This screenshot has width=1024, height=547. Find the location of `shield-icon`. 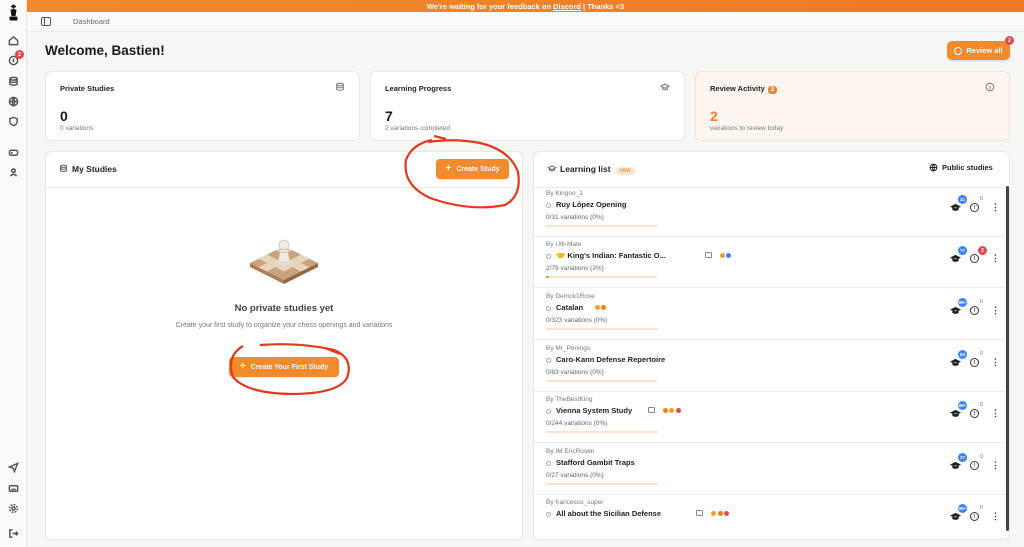

shield-icon is located at coordinates (13, 121).